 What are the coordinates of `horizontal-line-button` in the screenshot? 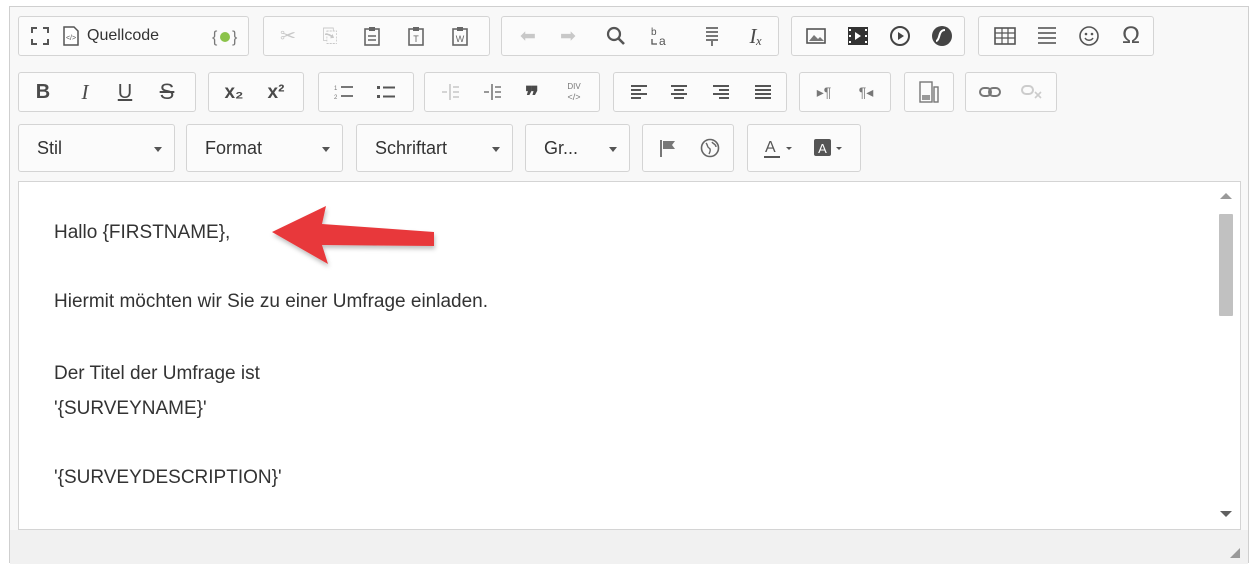 It's located at (1047, 36).